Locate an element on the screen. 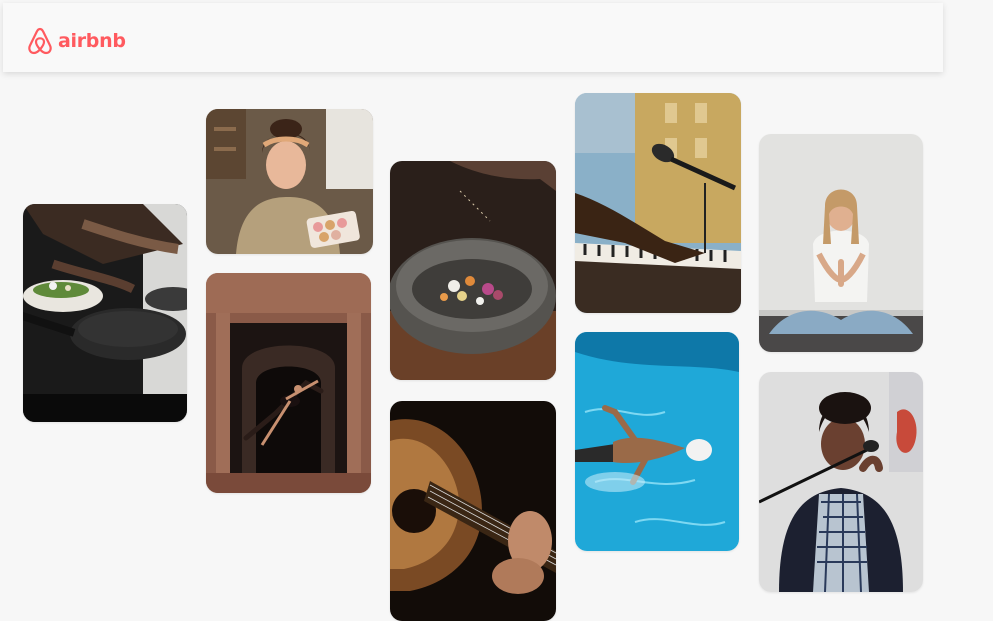  experience-photo-guitar is located at coordinates (473, 511).